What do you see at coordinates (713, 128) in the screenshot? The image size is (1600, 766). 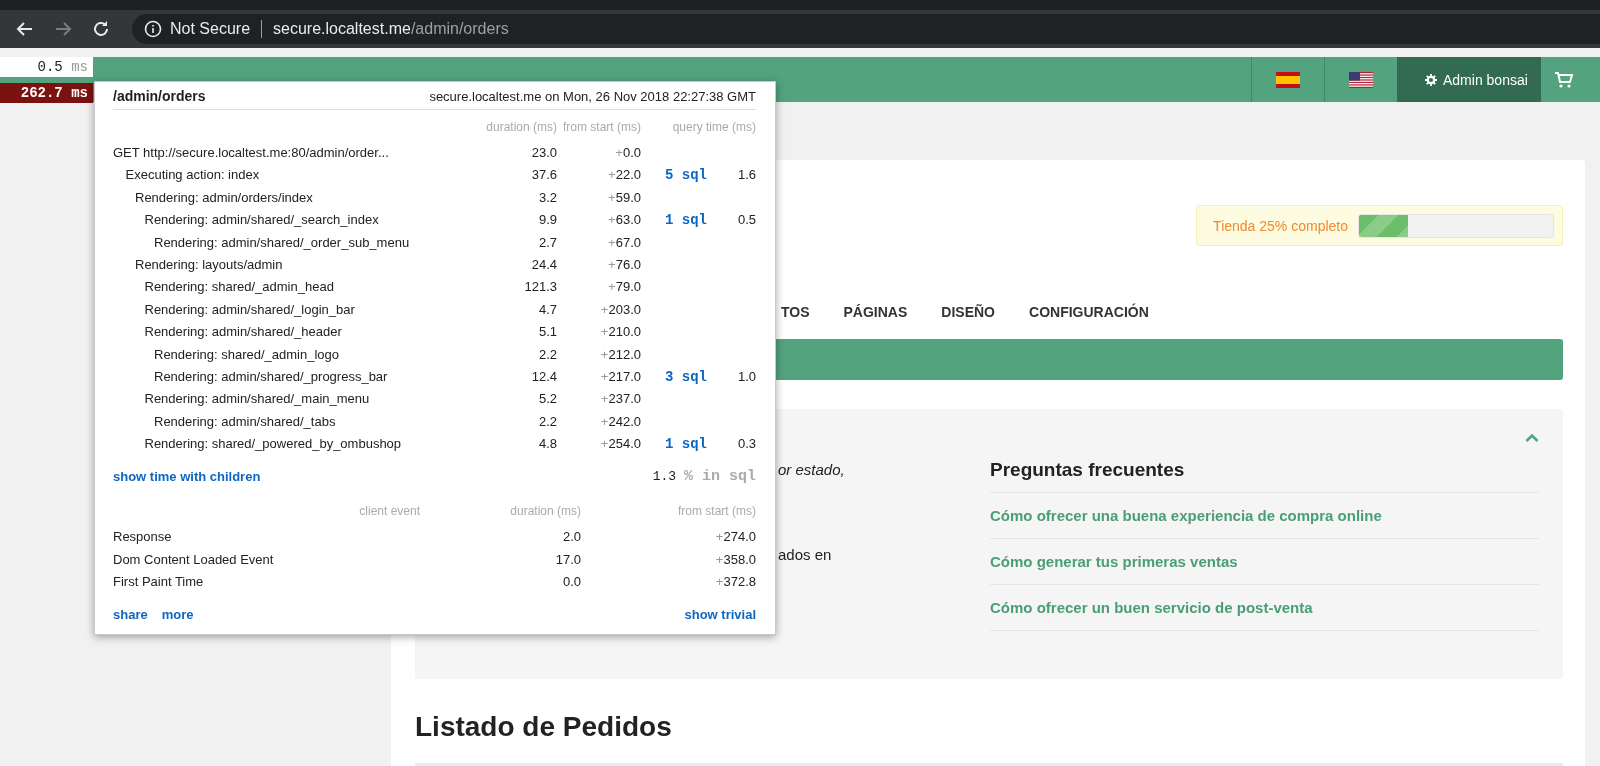 I see `column-header: query time (ms)` at bounding box center [713, 128].